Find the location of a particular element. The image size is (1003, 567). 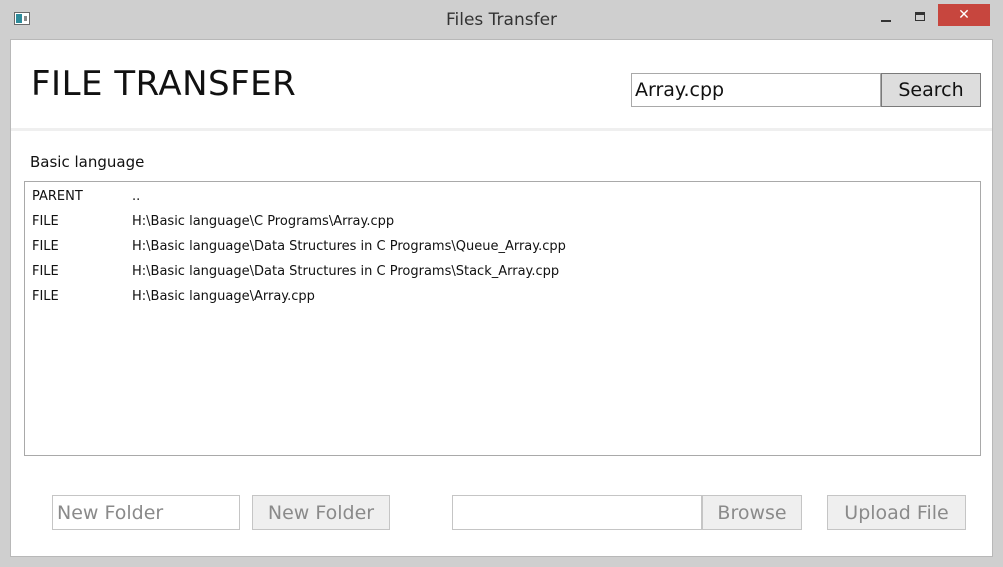

window-title: Files Transfer is located at coordinates (501, 20).